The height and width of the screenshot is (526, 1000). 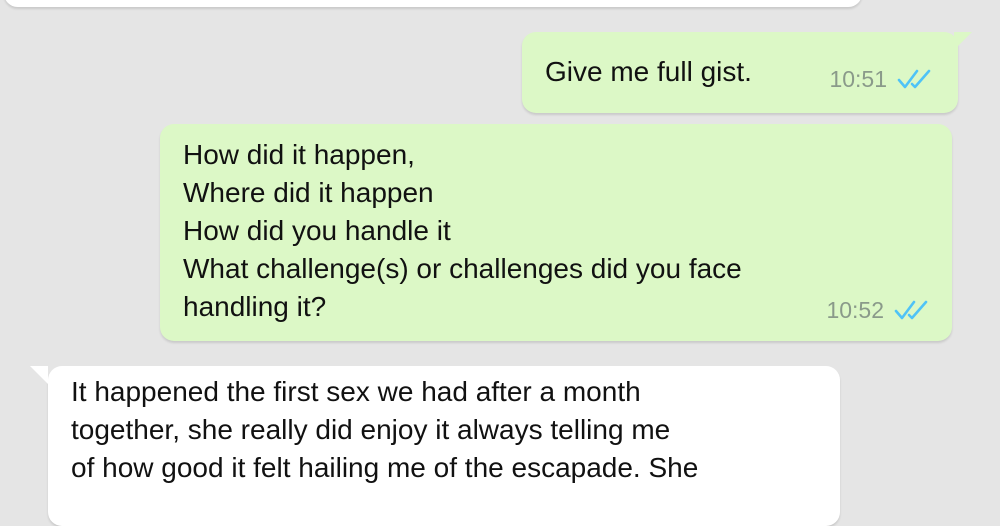 I want to click on message-bubble-outgoing: Give me full gist. 10:51, so click(x=747, y=72).